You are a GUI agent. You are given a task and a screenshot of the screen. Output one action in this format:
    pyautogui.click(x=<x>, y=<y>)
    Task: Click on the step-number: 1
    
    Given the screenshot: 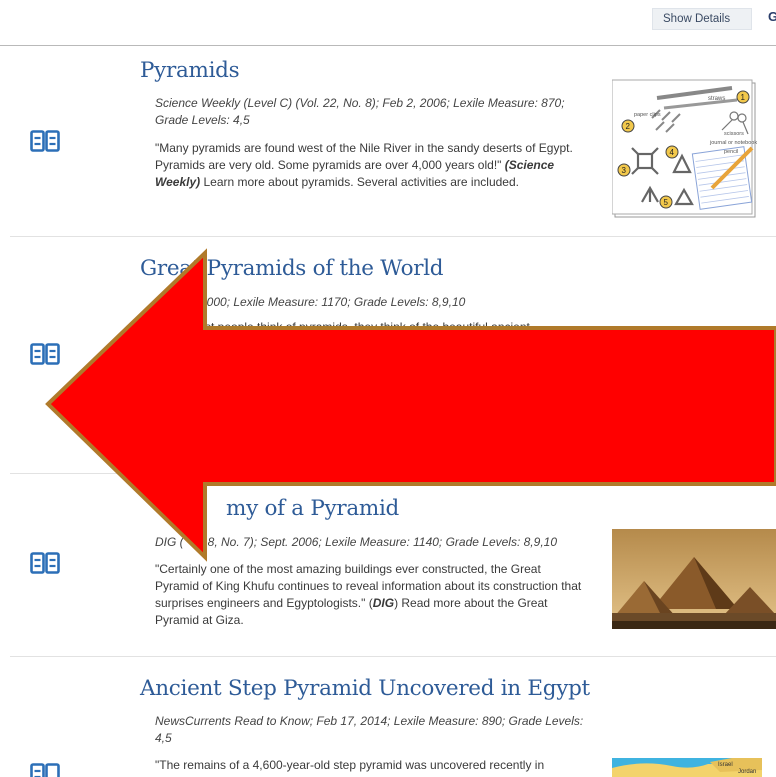 What is the action you would take?
    pyautogui.click(x=743, y=97)
    